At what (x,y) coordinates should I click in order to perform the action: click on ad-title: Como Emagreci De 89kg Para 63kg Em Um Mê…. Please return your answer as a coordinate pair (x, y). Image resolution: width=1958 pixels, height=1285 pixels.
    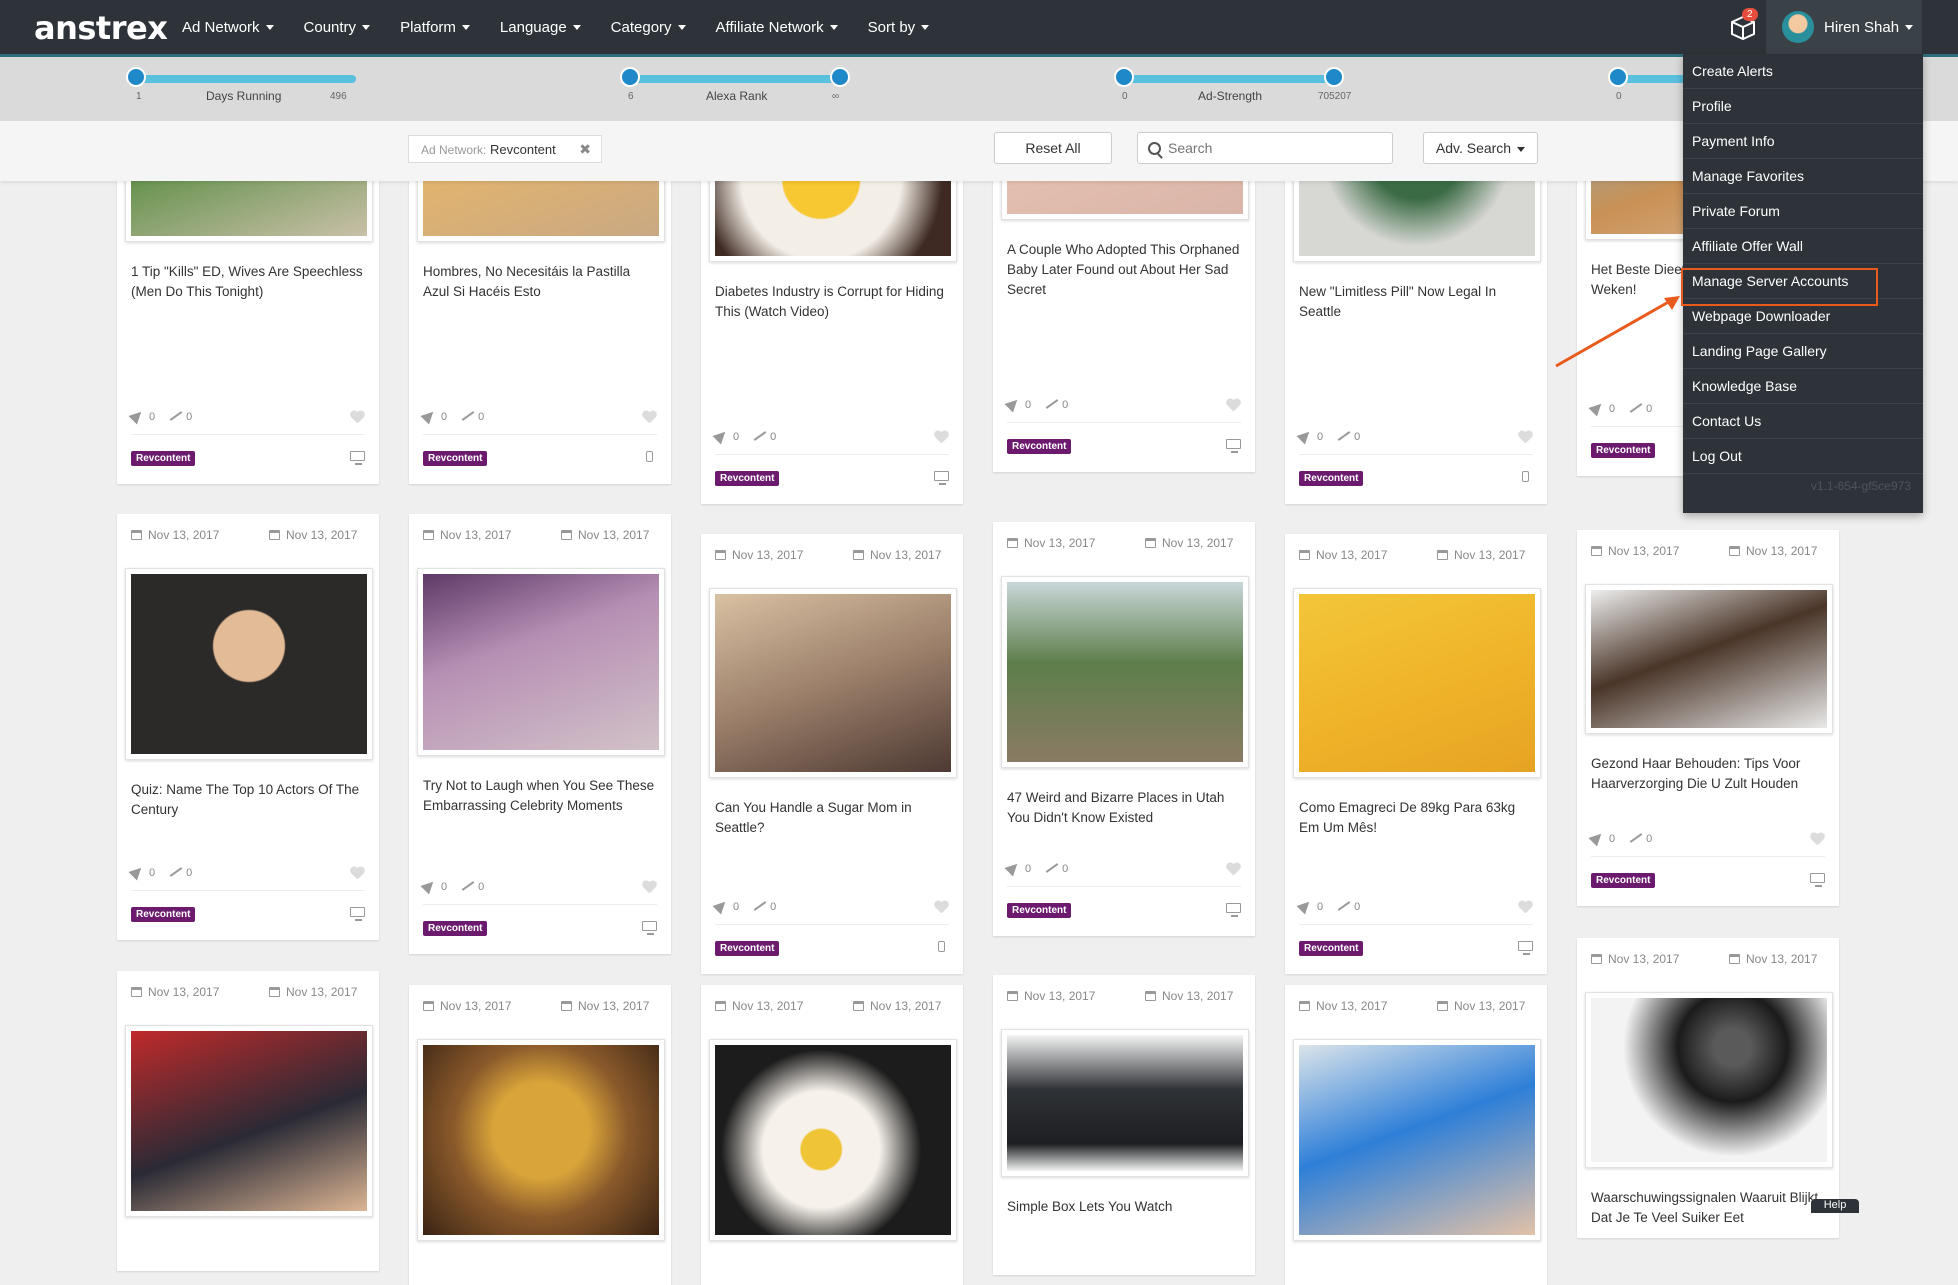
    Looking at the image, I should click on (1417, 818).